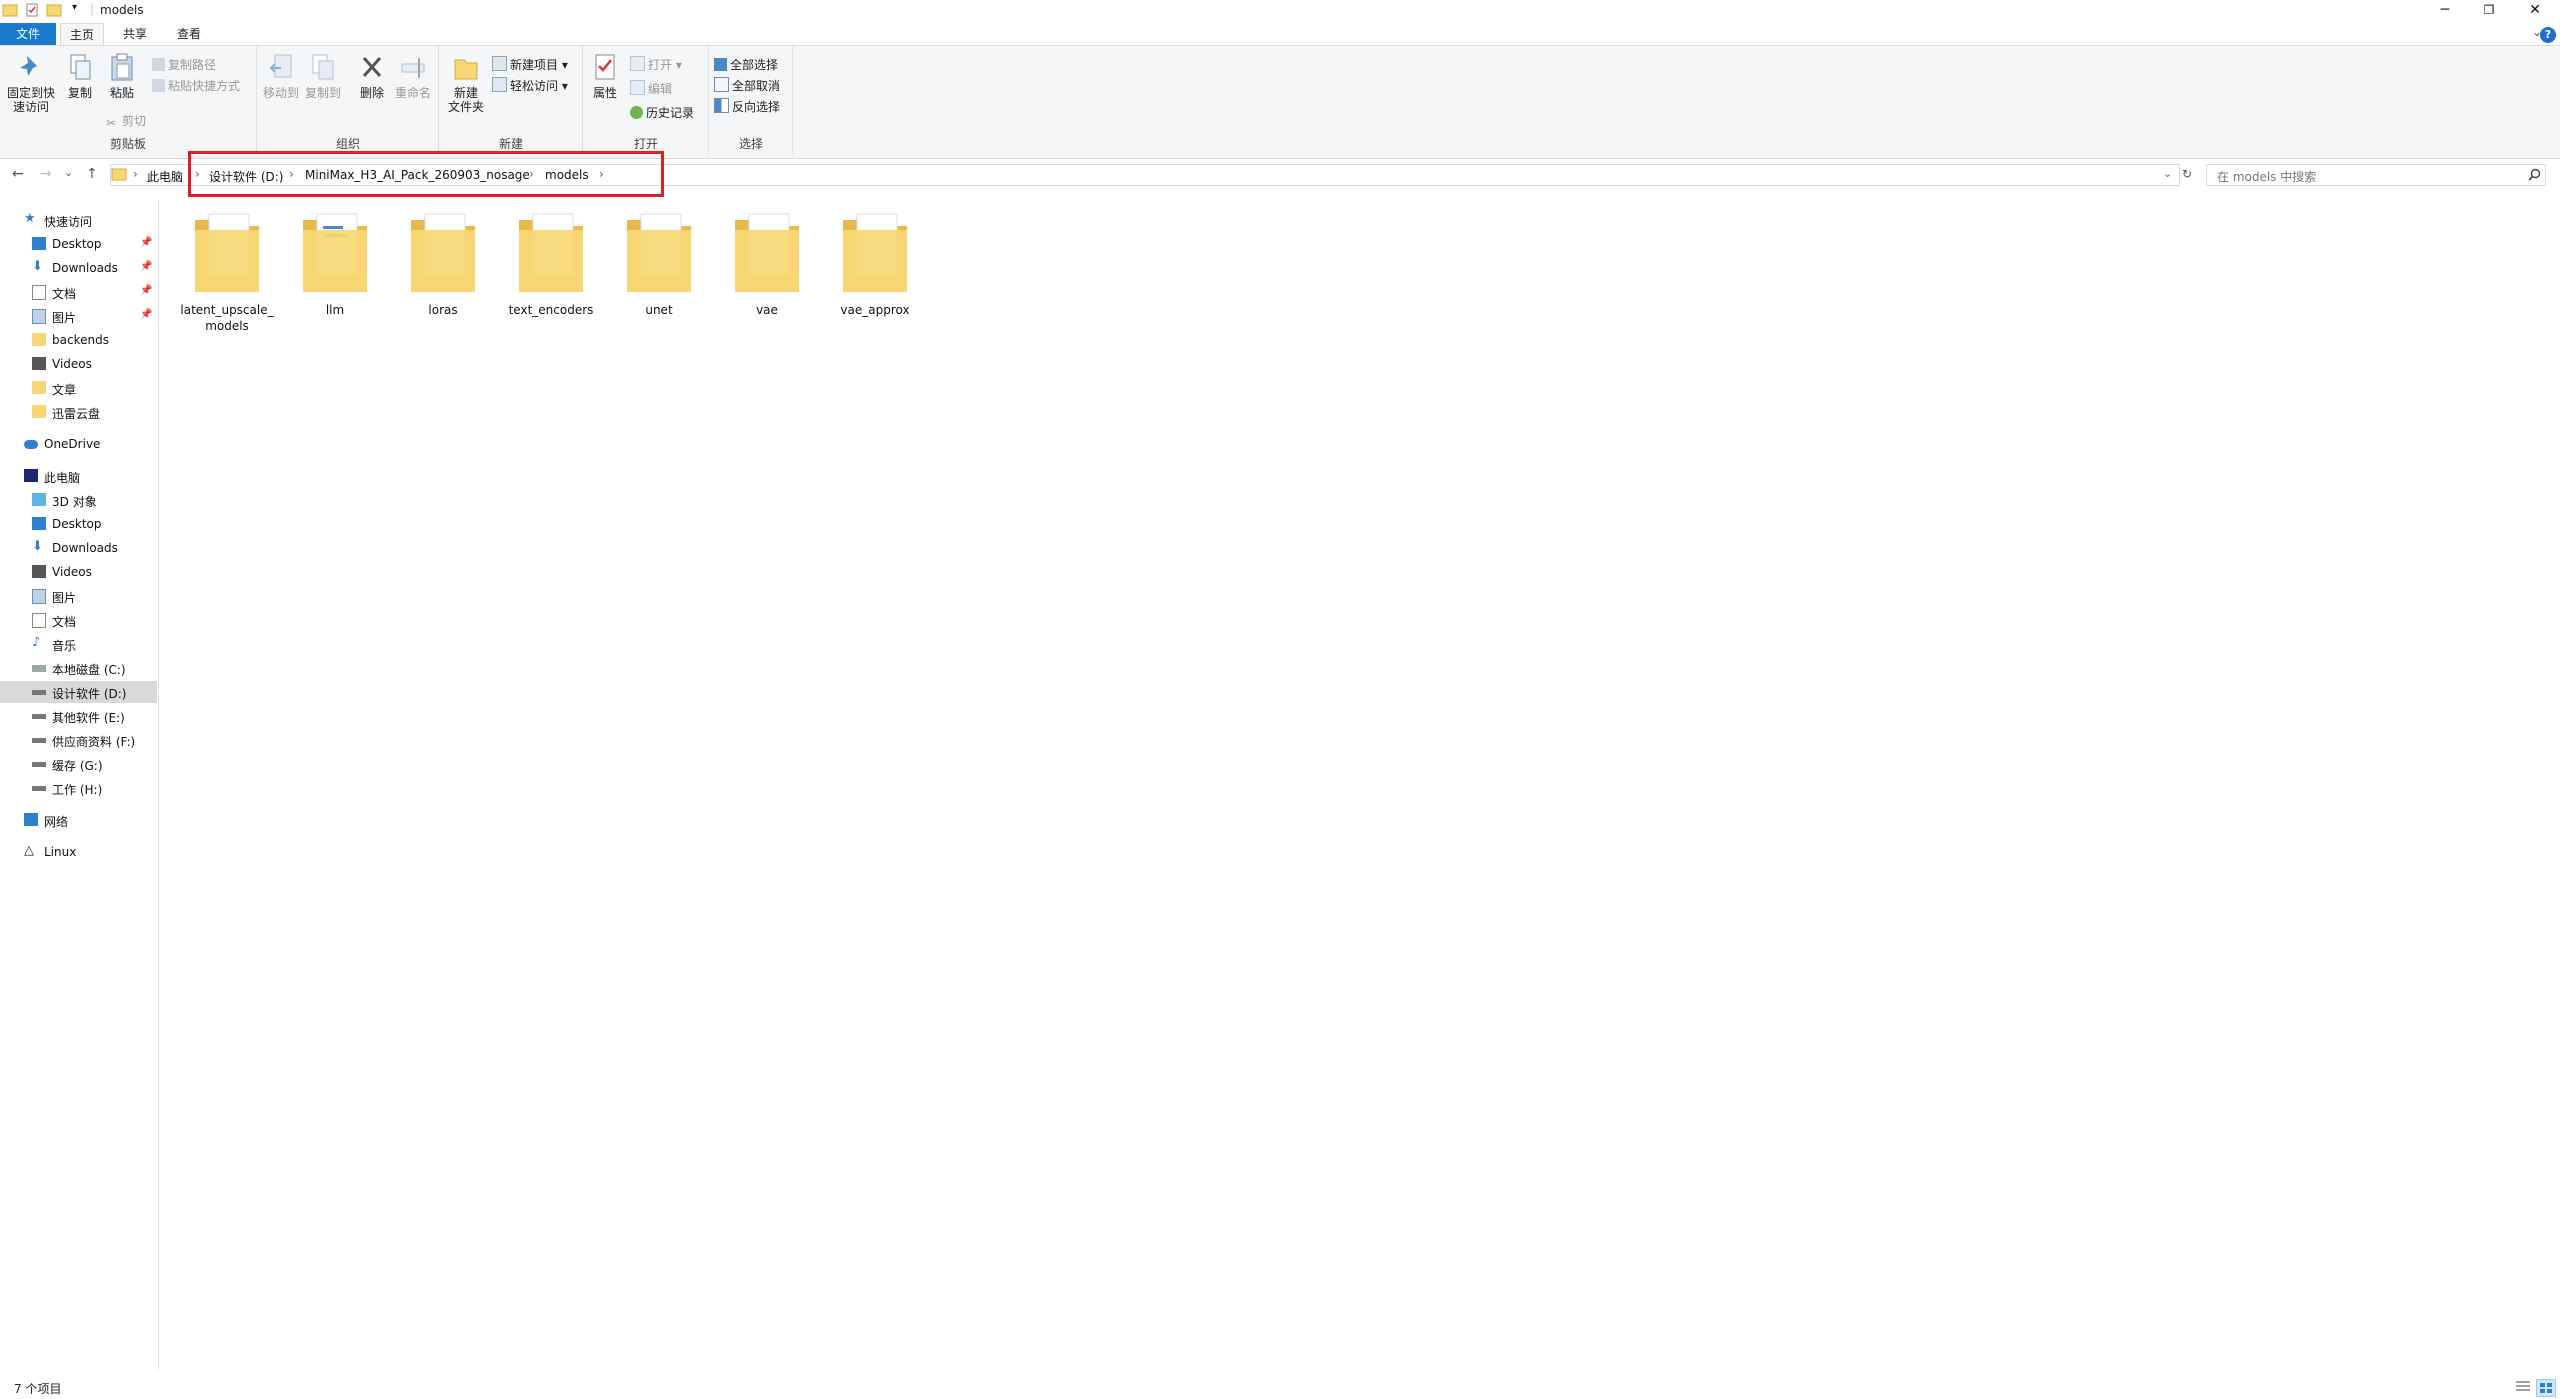  Describe the element at coordinates (875, 310) in the screenshot. I see `folder-name: vae_approx` at that location.